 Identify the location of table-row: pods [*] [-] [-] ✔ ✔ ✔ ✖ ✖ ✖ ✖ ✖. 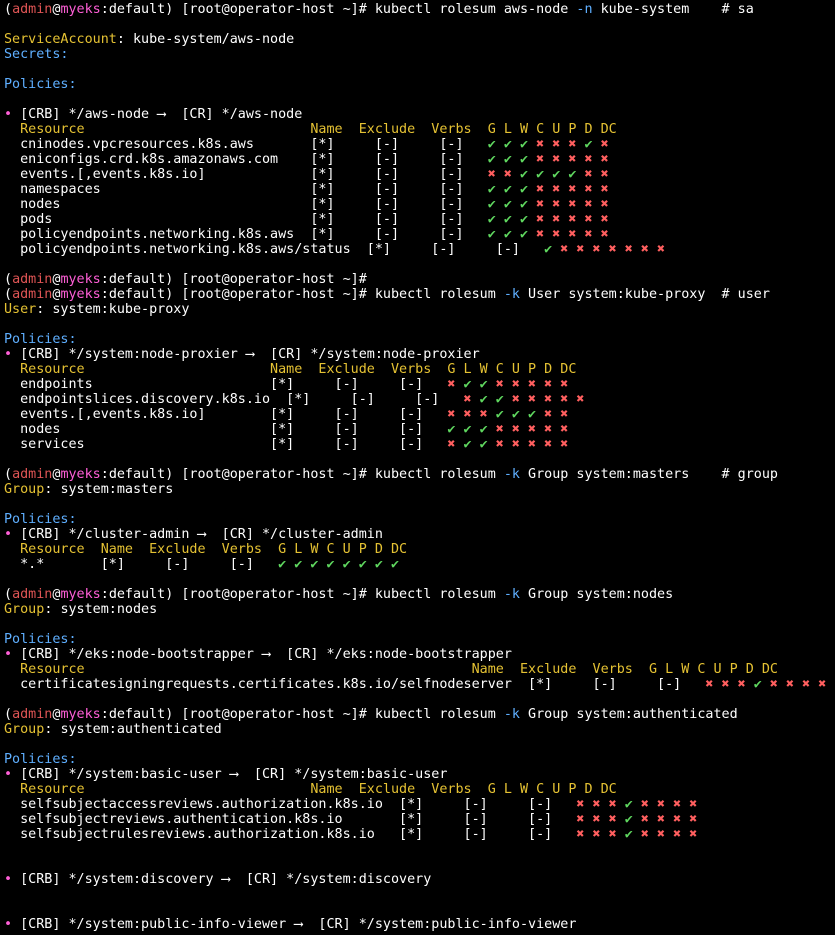
(306, 219).